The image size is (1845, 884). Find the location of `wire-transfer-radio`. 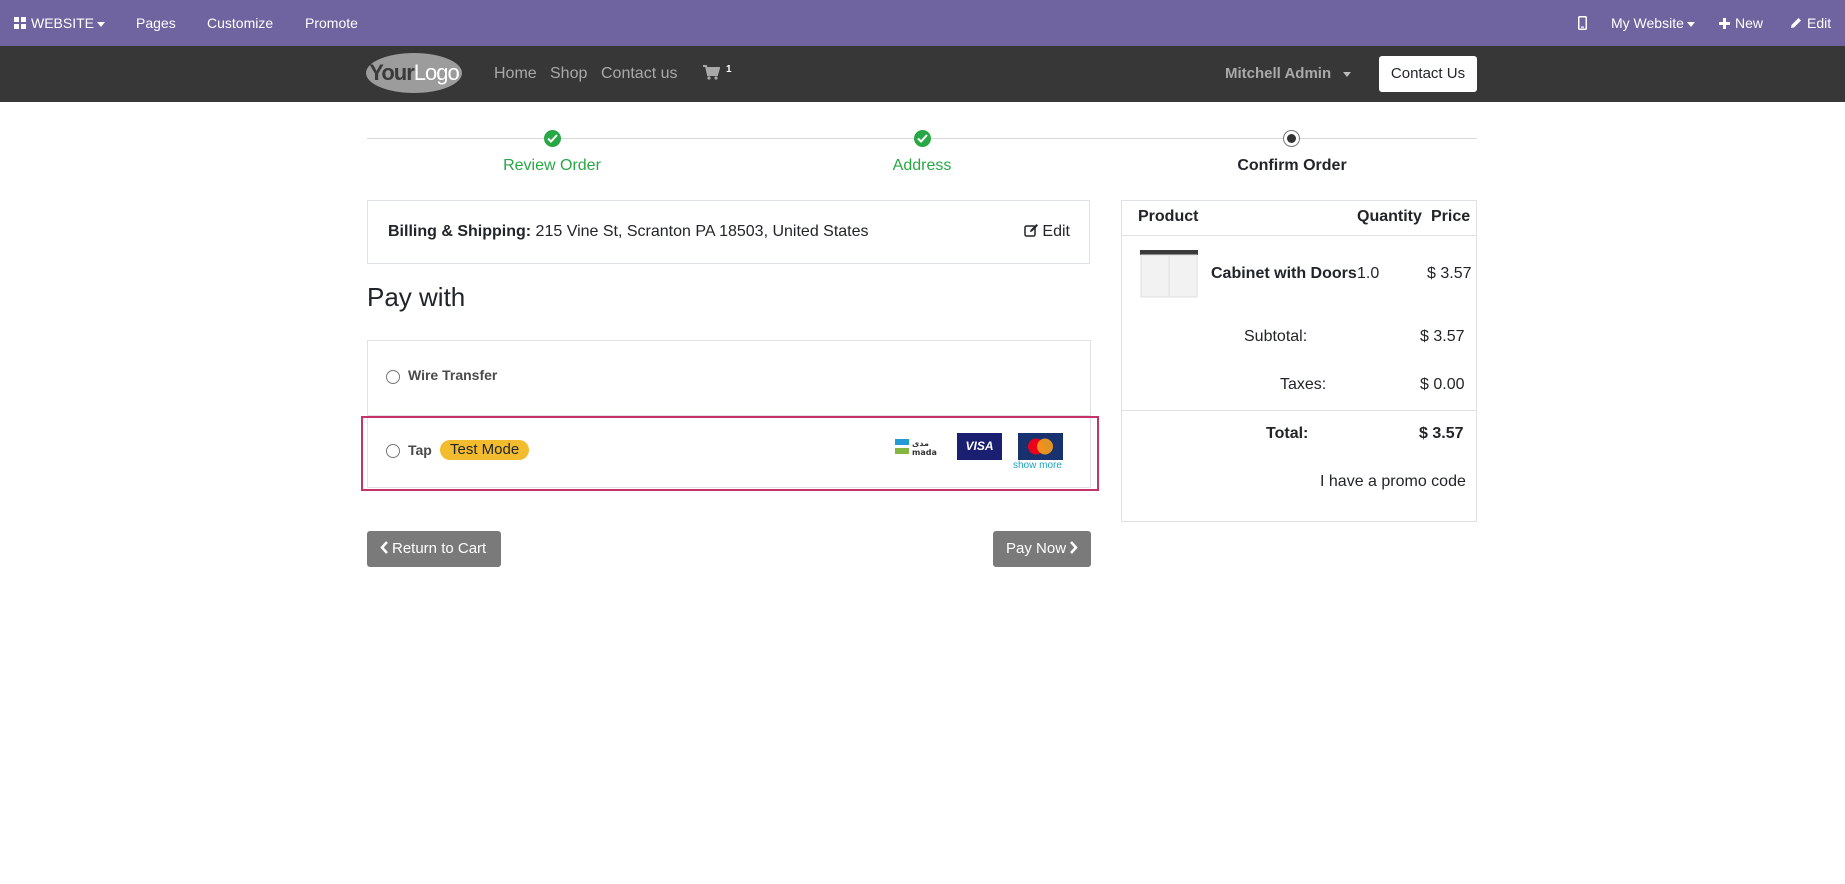

wire-transfer-radio is located at coordinates (393, 377).